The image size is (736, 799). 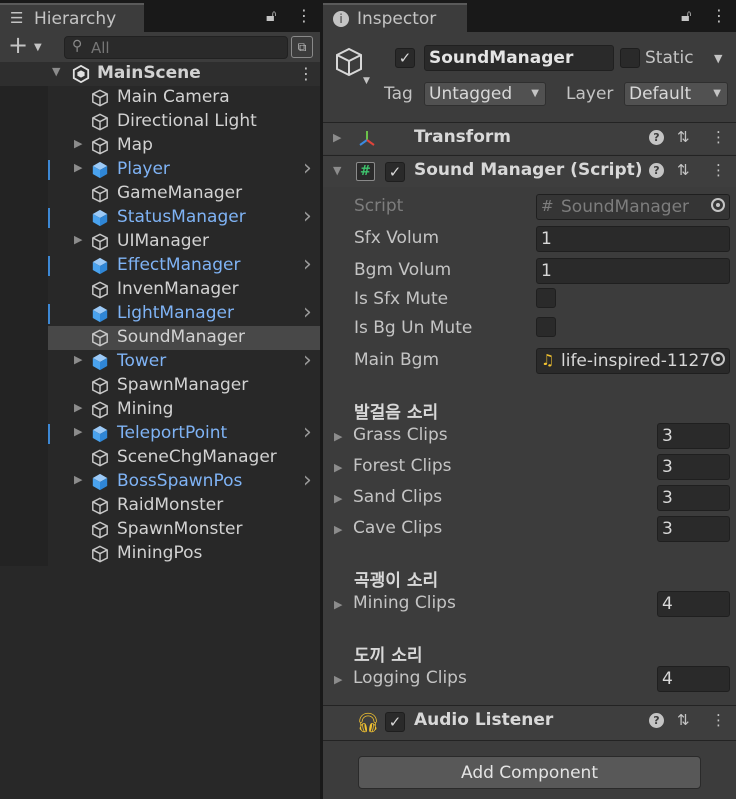 What do you see at coordinates (160, 458) in the screenshot?
I see `hierarchy-item: SceneChgManager` at bounding box center [160, 458].